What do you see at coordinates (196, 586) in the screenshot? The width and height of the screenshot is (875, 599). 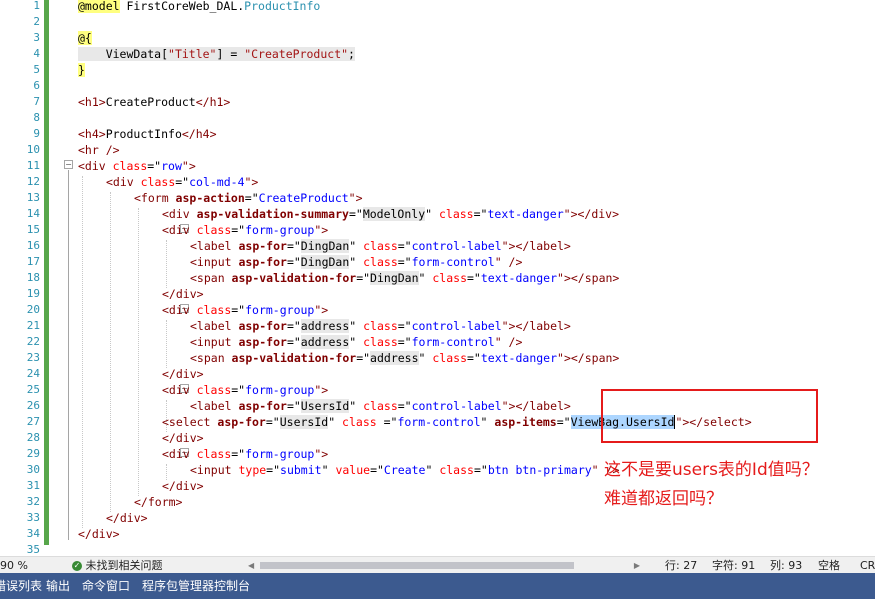 I see `tab-package-manager-console: 程序包管理器控制台` at bounding box center [196, 586].